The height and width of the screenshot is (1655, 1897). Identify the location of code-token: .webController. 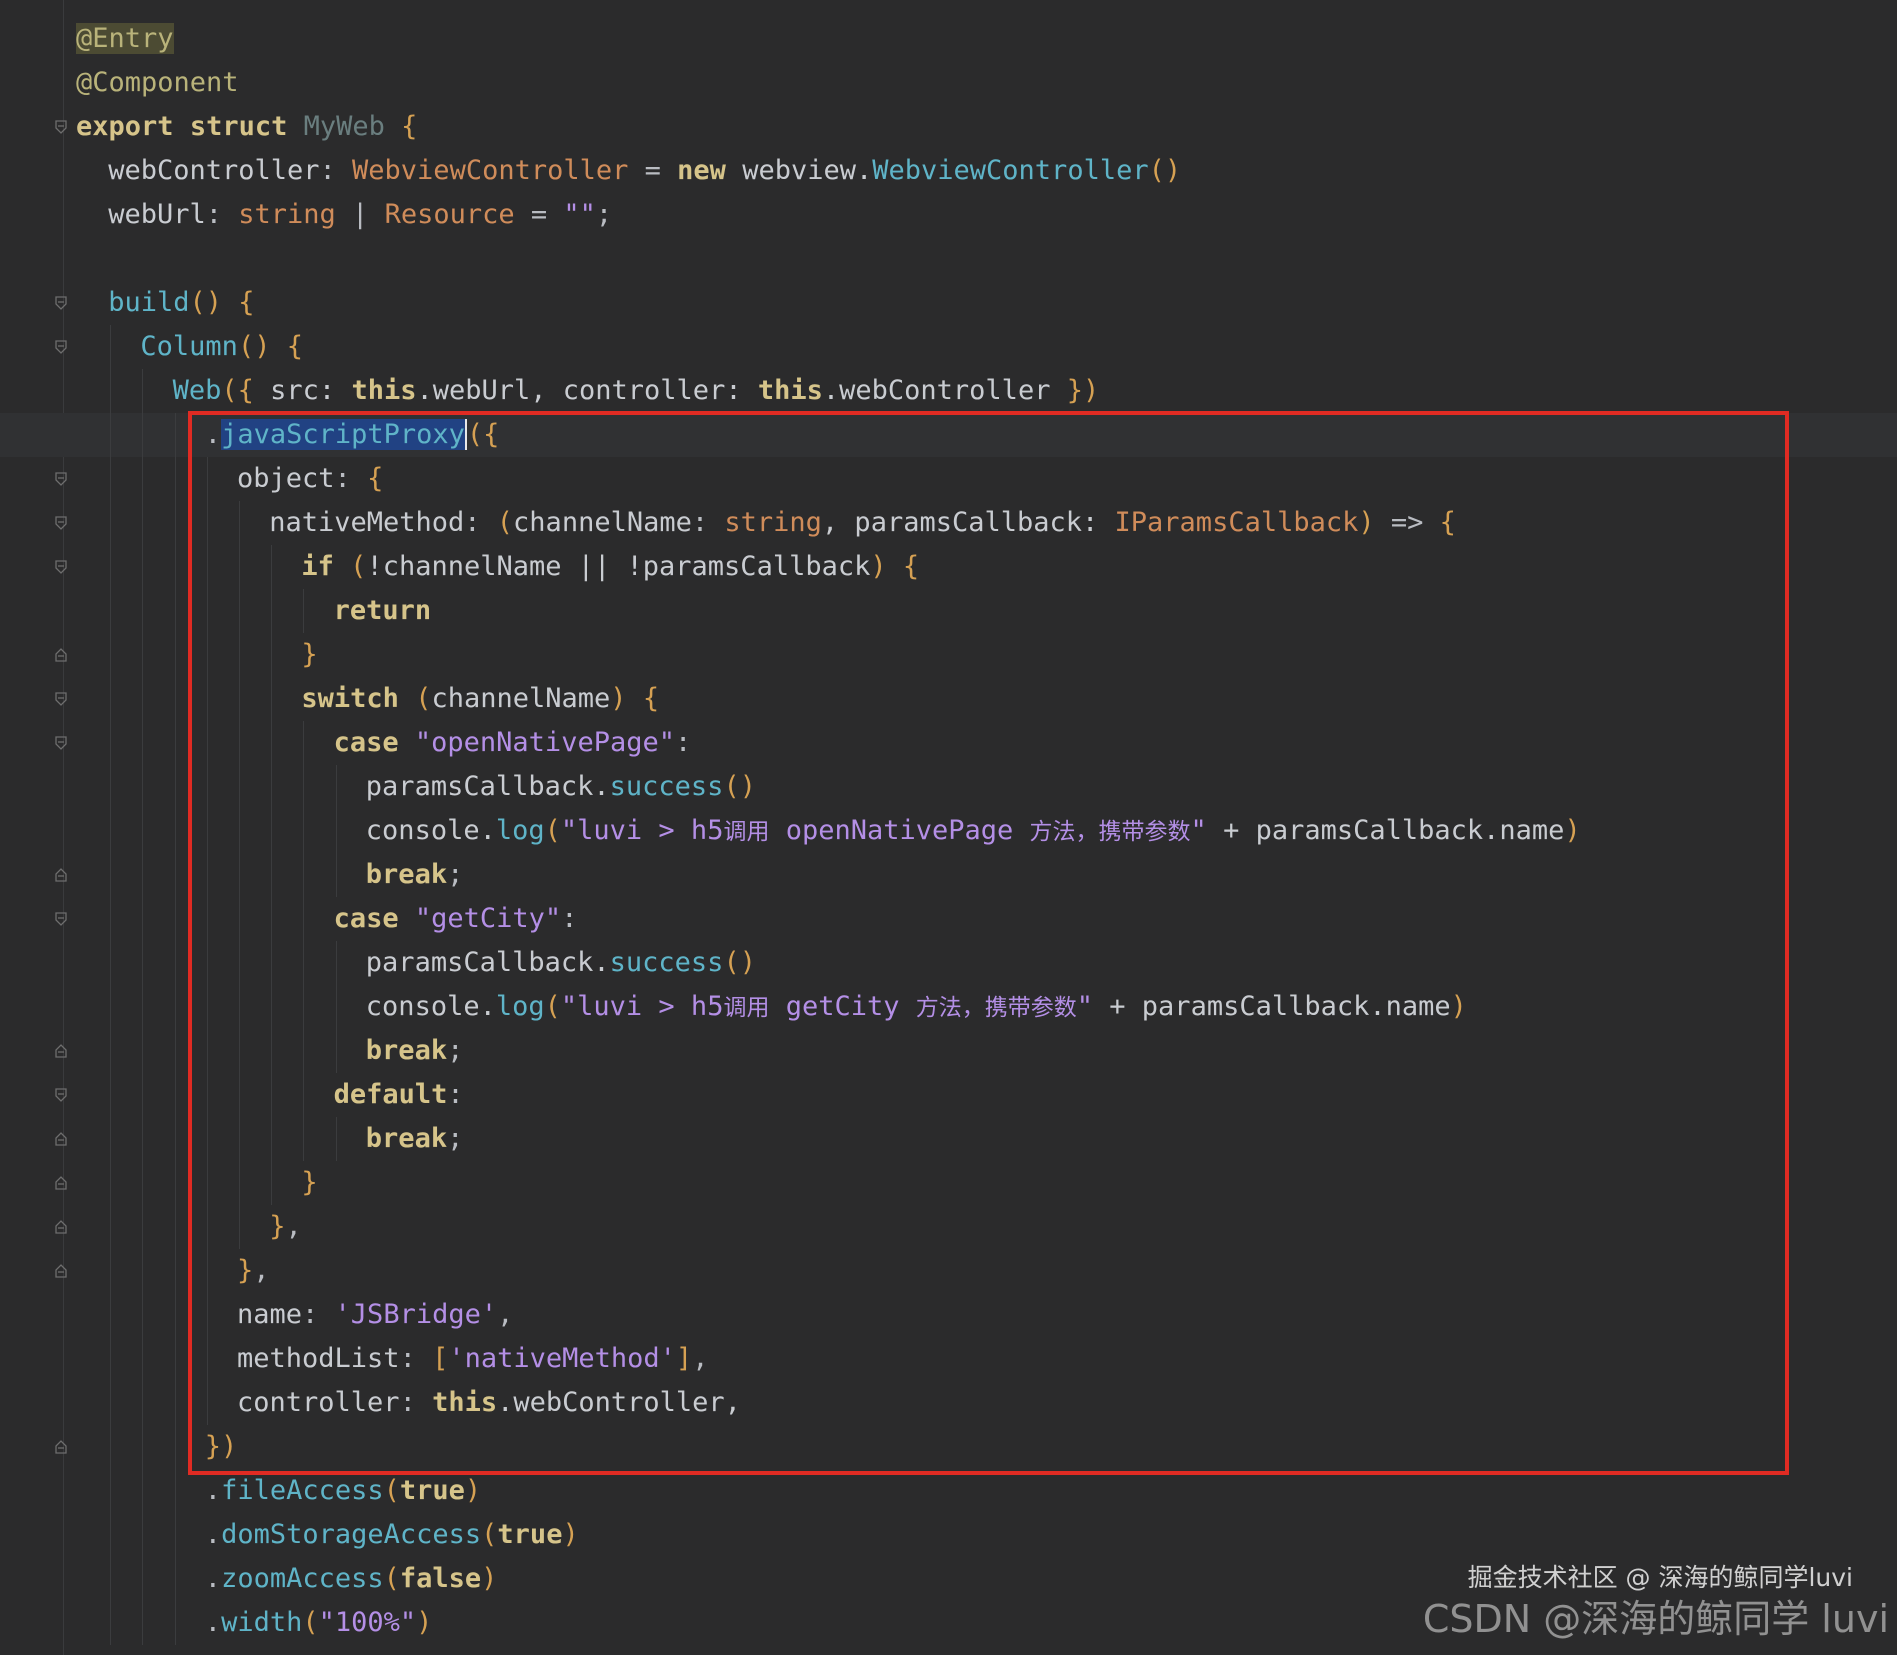
(944, 390).